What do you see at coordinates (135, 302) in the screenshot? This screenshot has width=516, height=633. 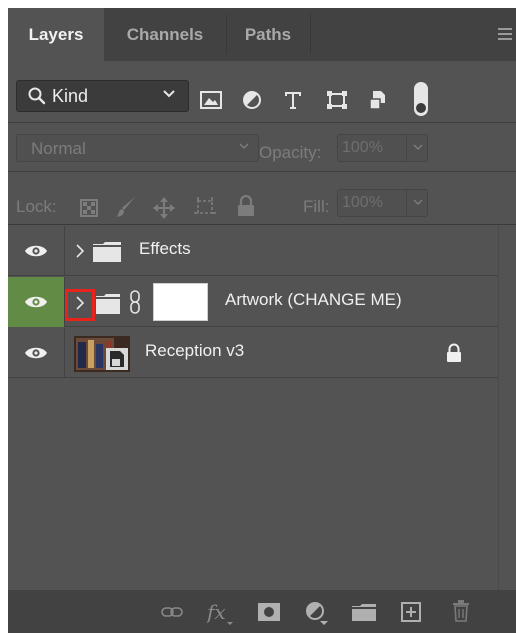 I see `chain-link-icon` at bounding box center [135, 302].